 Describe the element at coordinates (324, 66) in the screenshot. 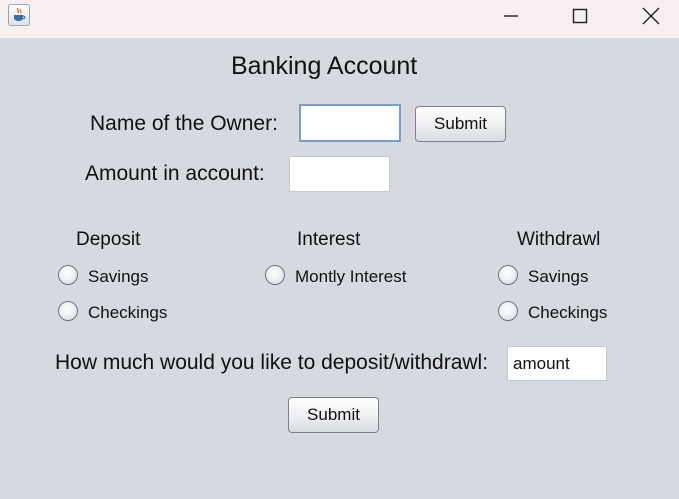

I see `page-title: Banking Account` at that location.